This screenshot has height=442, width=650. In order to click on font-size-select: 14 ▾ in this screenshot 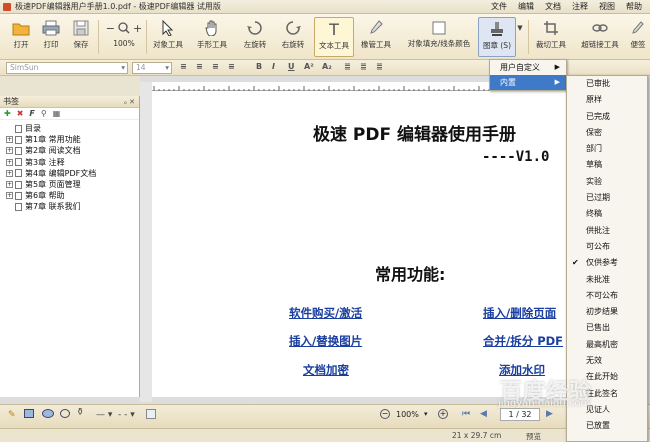, I will do `click(152, 68)`.